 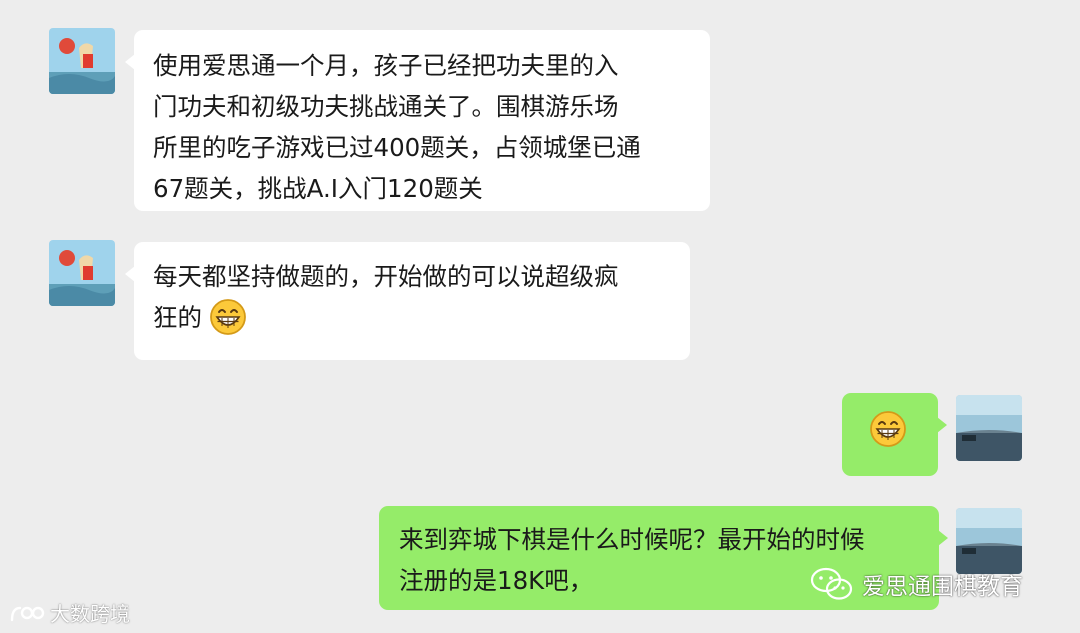 I want to click on watermark-right: 爱思通围棋教育, so click(x=916, y=584).